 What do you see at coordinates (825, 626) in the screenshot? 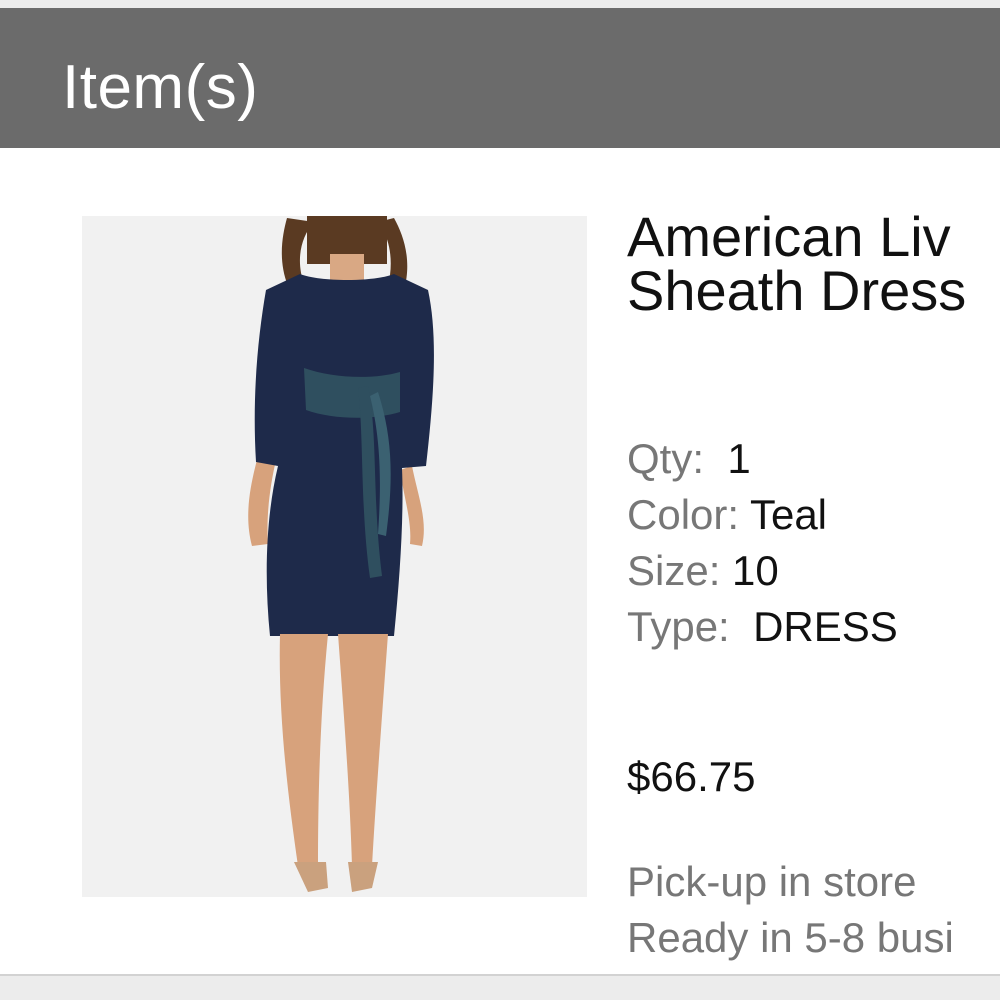
I see `type-value: DRESS` at bounding box center [825, 626].